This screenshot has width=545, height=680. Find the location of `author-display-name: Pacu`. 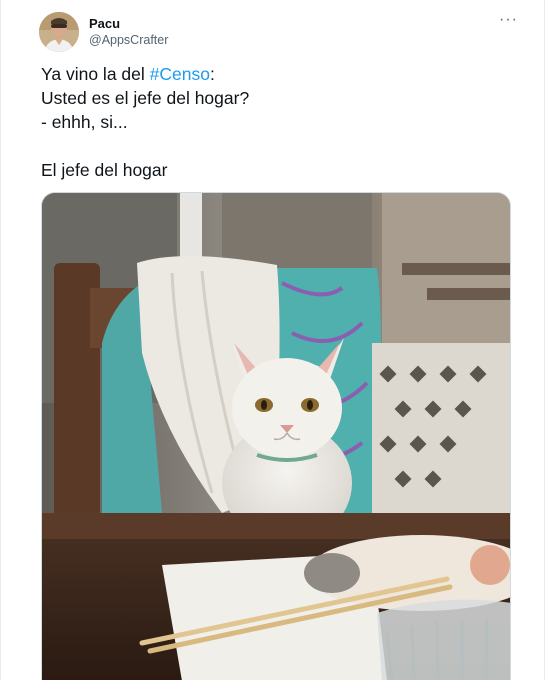

author-display-name: Pacu is located at coordinates (128, 24).